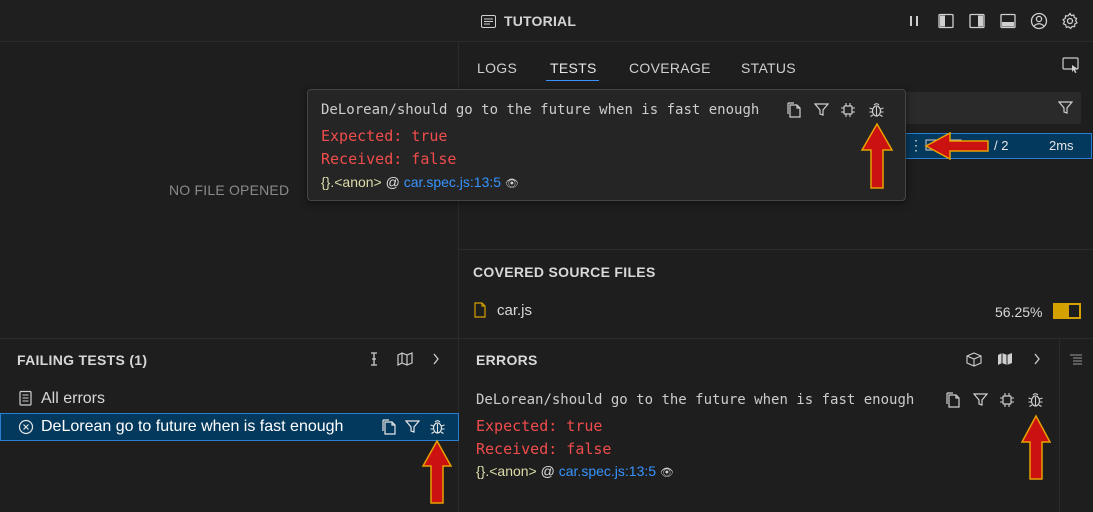  I want to click on error-expected: Expected: true, so click(539, 426).